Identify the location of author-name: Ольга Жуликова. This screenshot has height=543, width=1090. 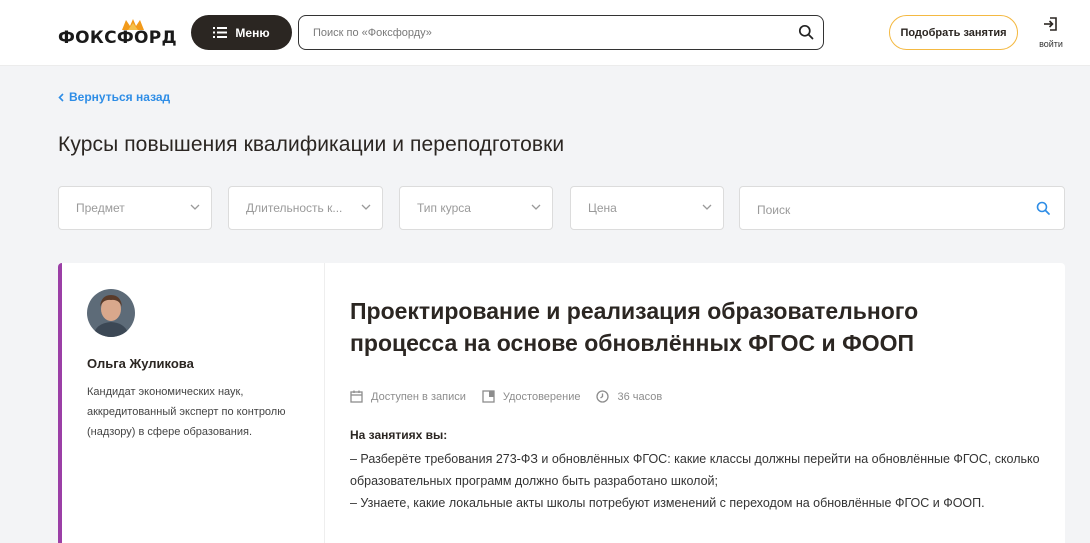
(140, 363).